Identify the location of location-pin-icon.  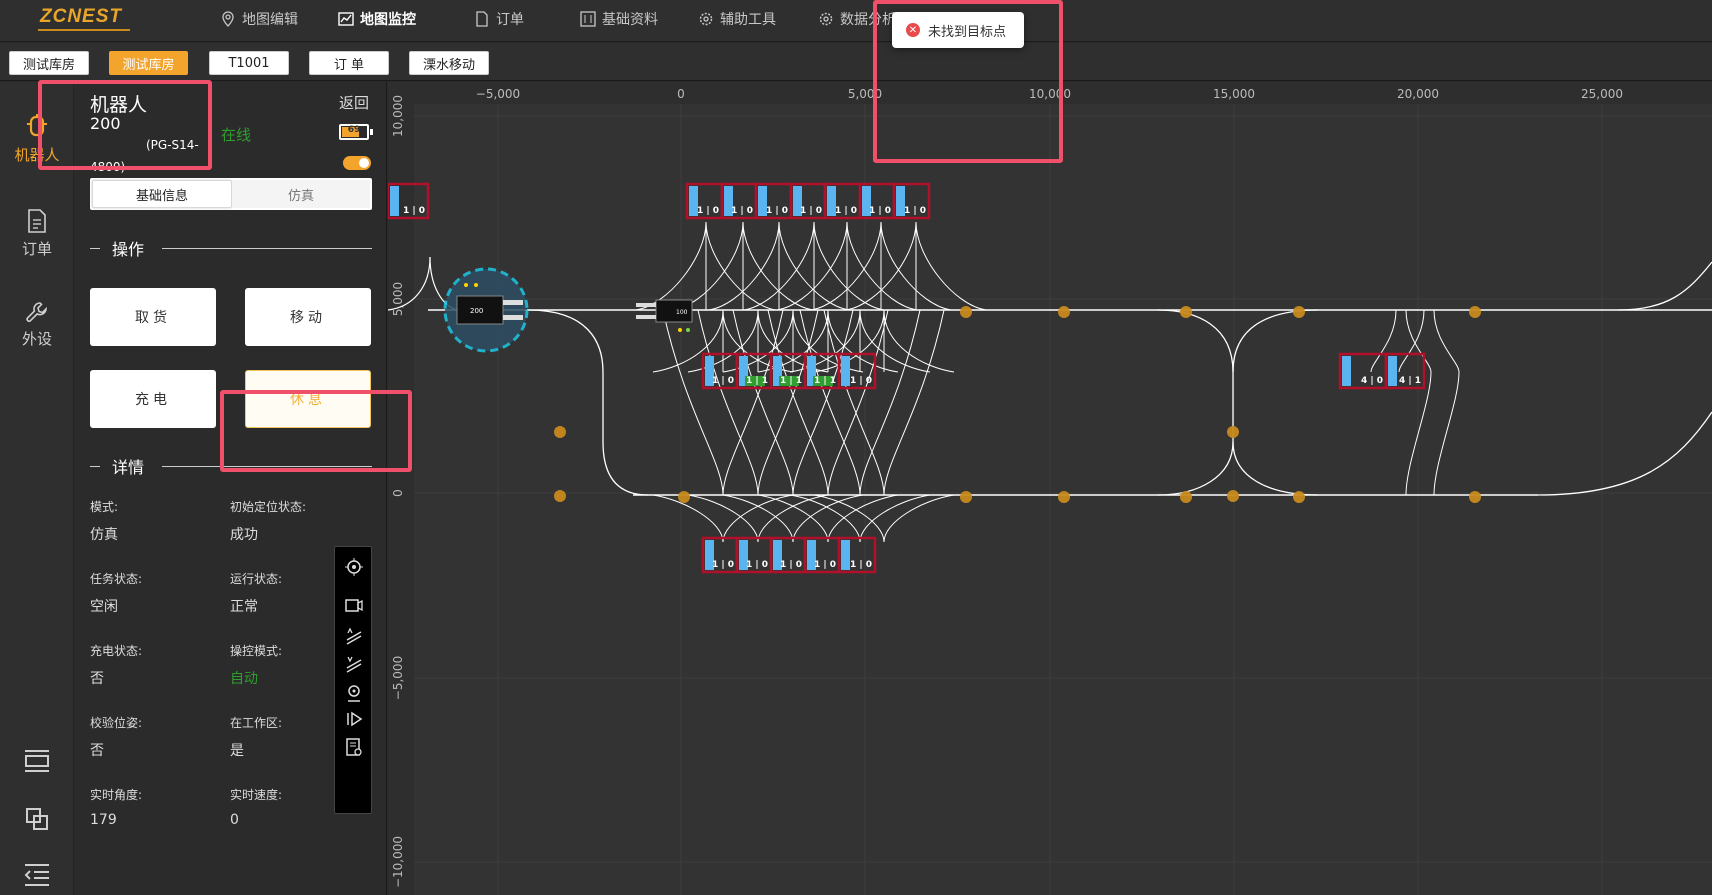
(354, 693).